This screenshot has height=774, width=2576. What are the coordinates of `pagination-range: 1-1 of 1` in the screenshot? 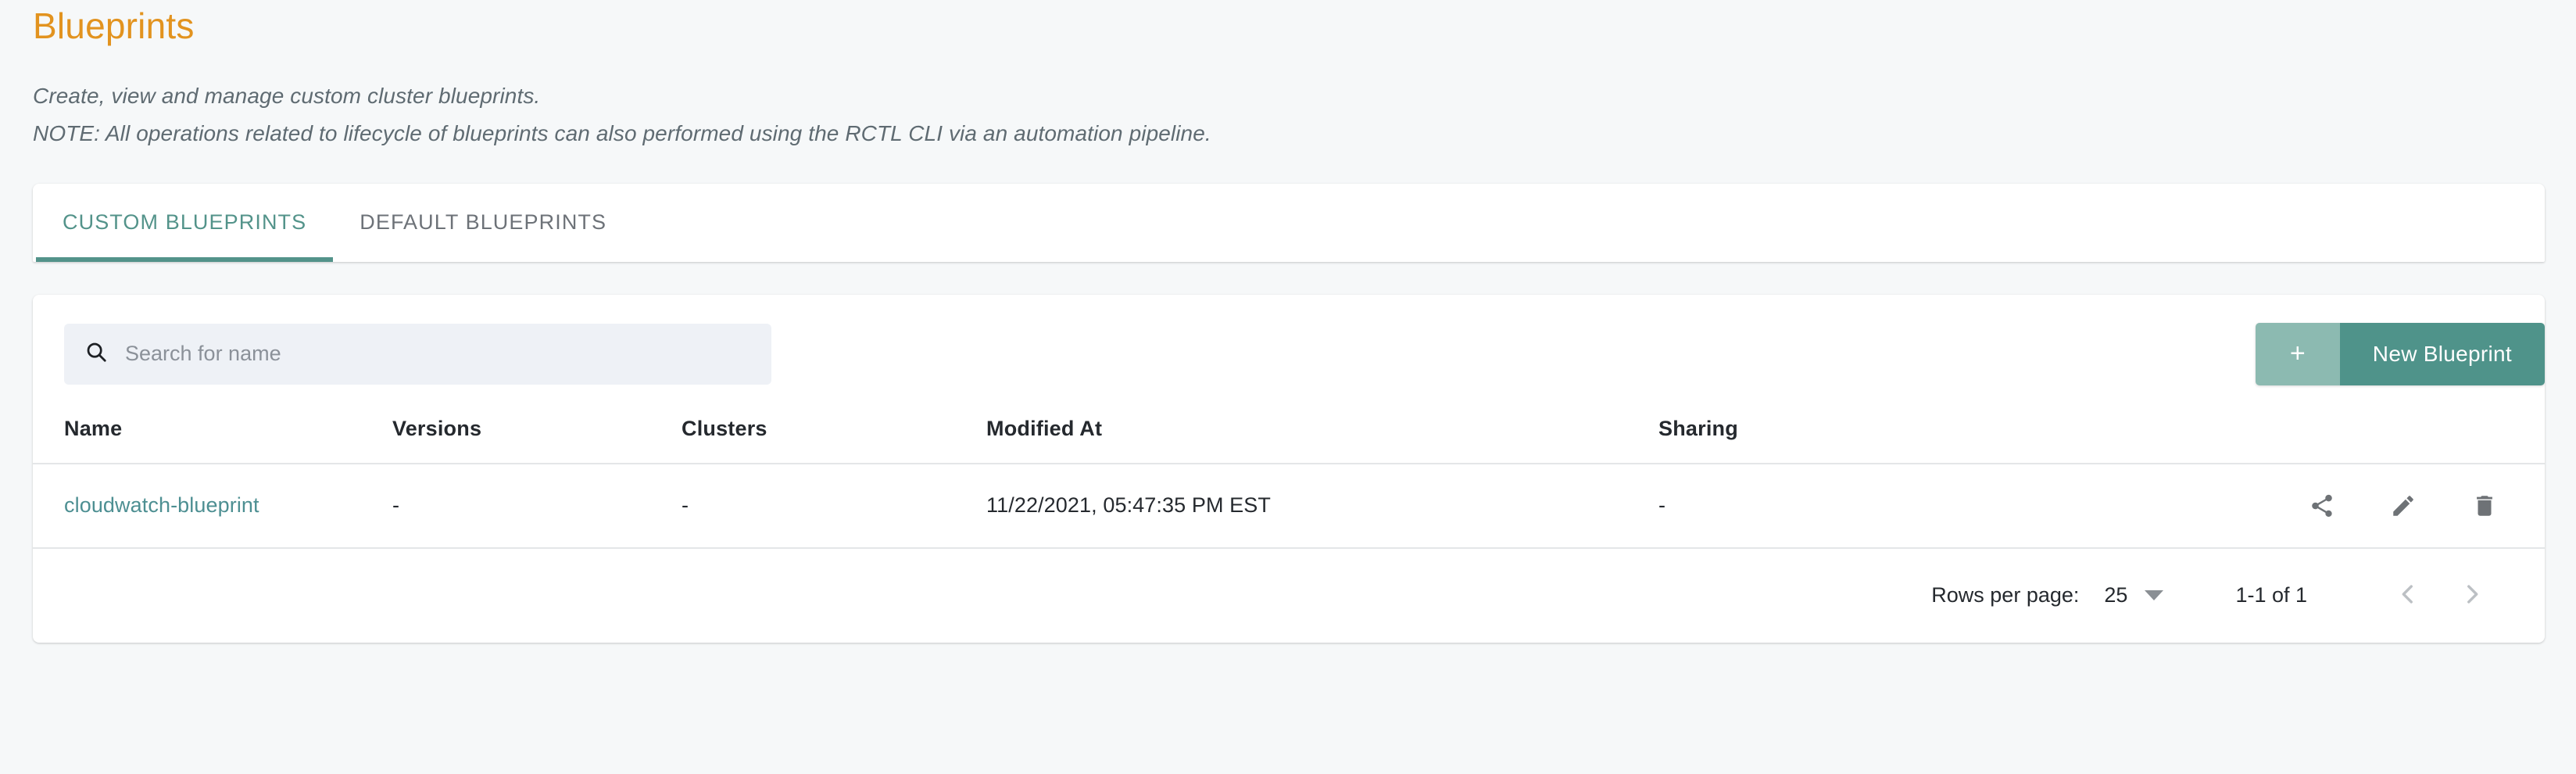 It's located at (2271, 595).